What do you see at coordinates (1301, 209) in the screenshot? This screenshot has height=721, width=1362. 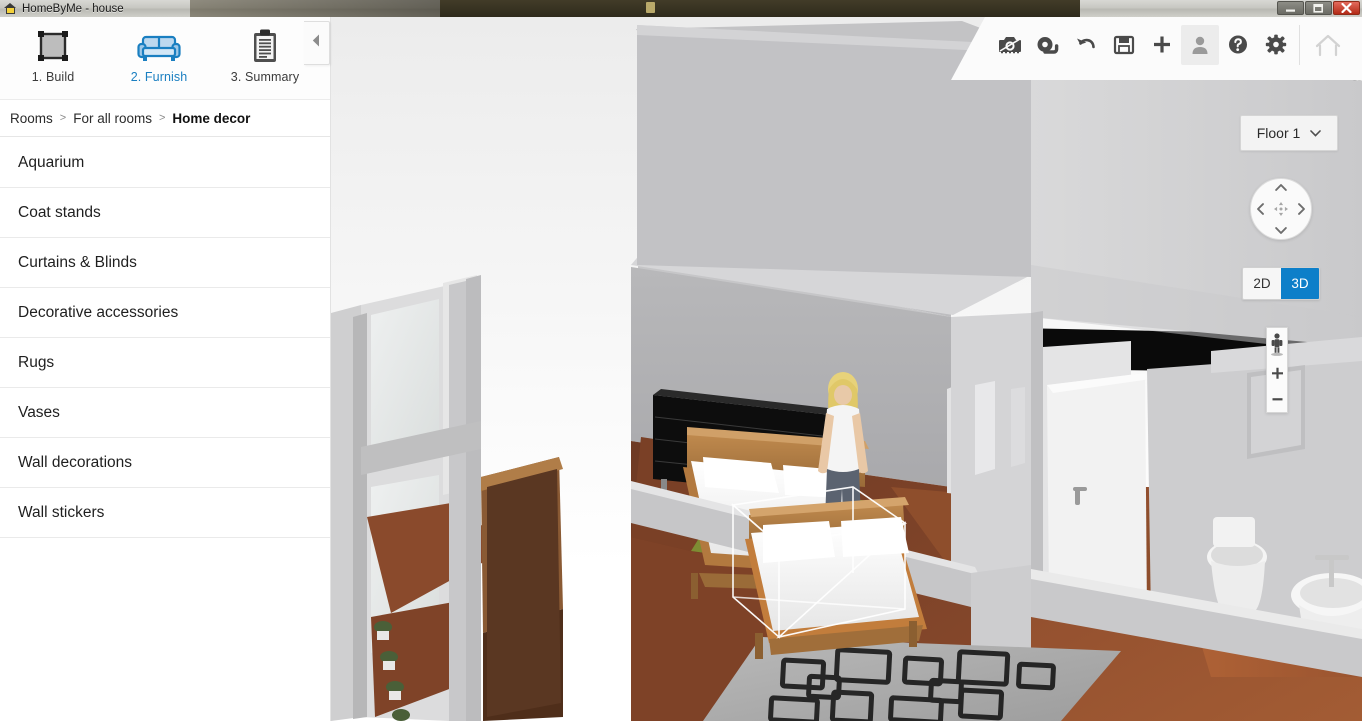 I see `chevron-right-icon` at bounding box center [1301, 209].